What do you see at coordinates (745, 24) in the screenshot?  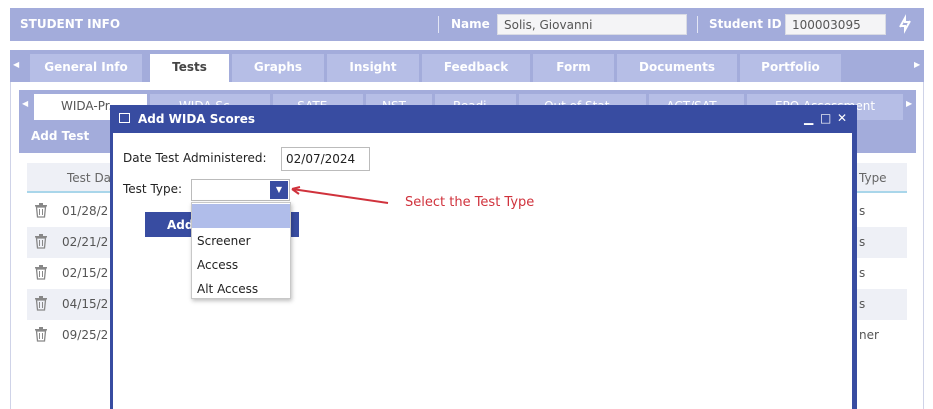 I see `student-id-label: Student ID` at bounding box center [745, 24].